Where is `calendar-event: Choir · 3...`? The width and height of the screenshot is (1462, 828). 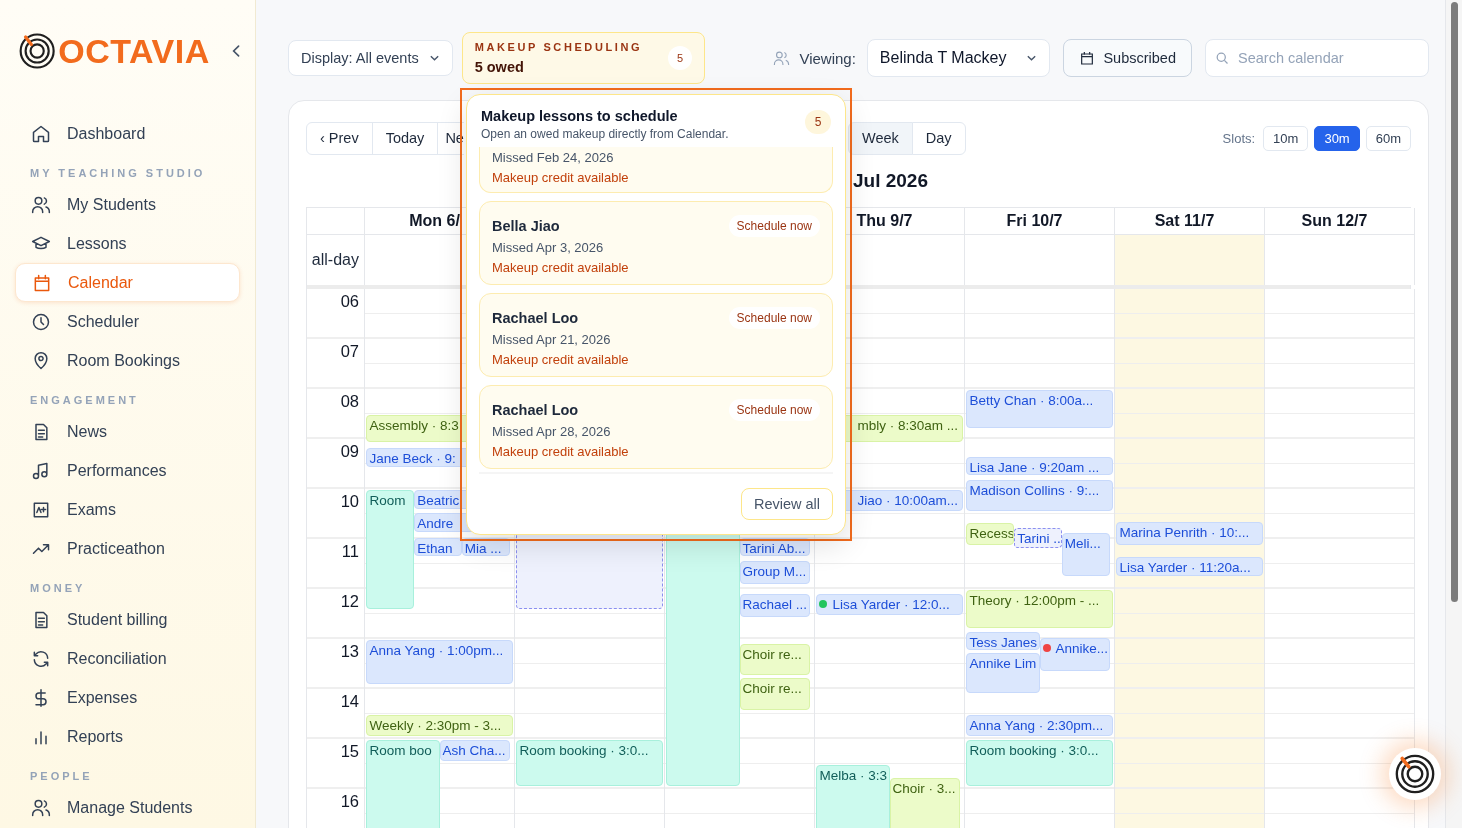
calendar-event: Choir · 3... is located at coordinates (924, 802).